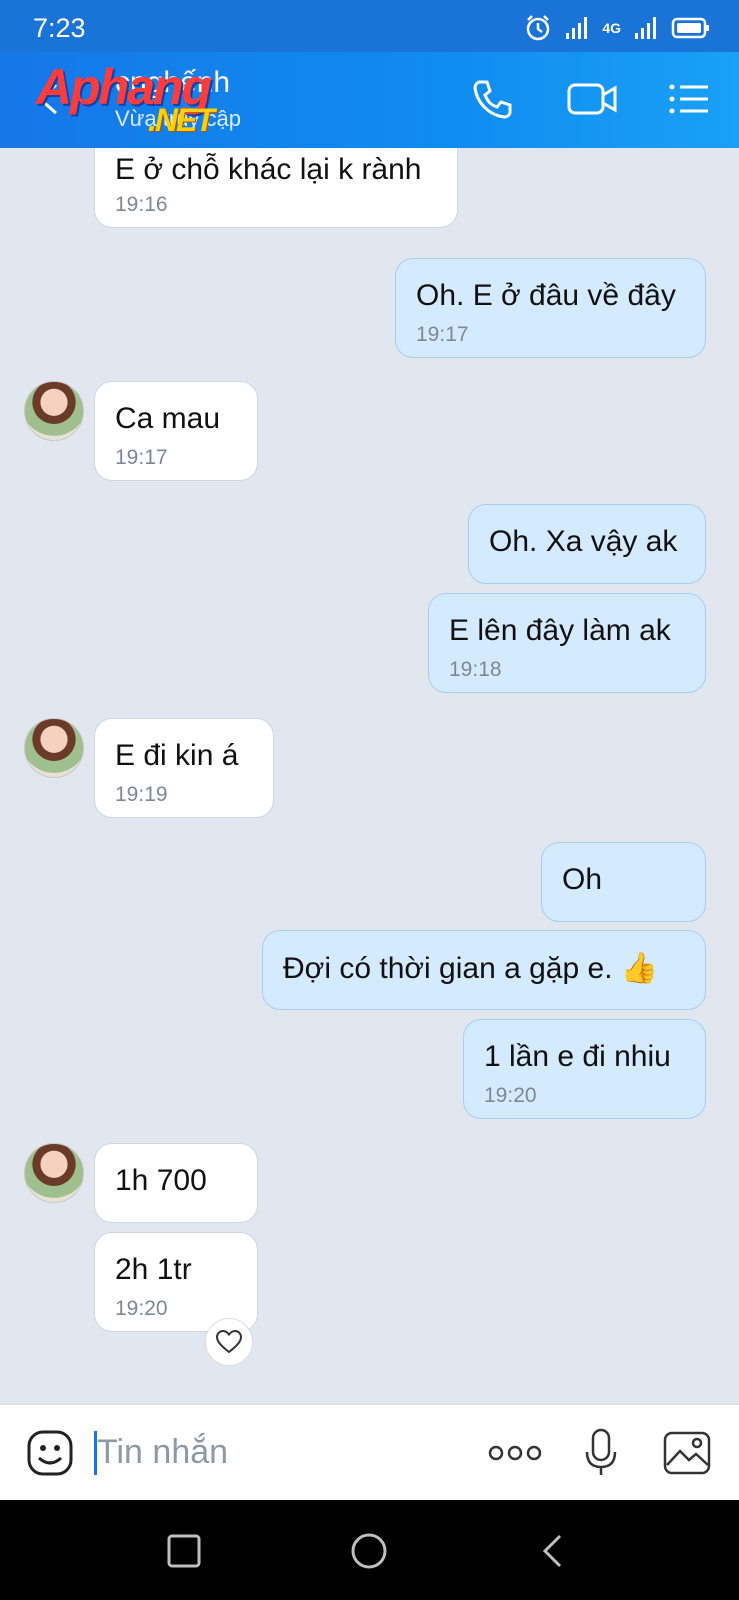 This screenshot has height=1600, width=739. Describe the element at coordinates (583, 541) in the screenshot. I see `message-text: Oh. Xa vậy ak` at that location.